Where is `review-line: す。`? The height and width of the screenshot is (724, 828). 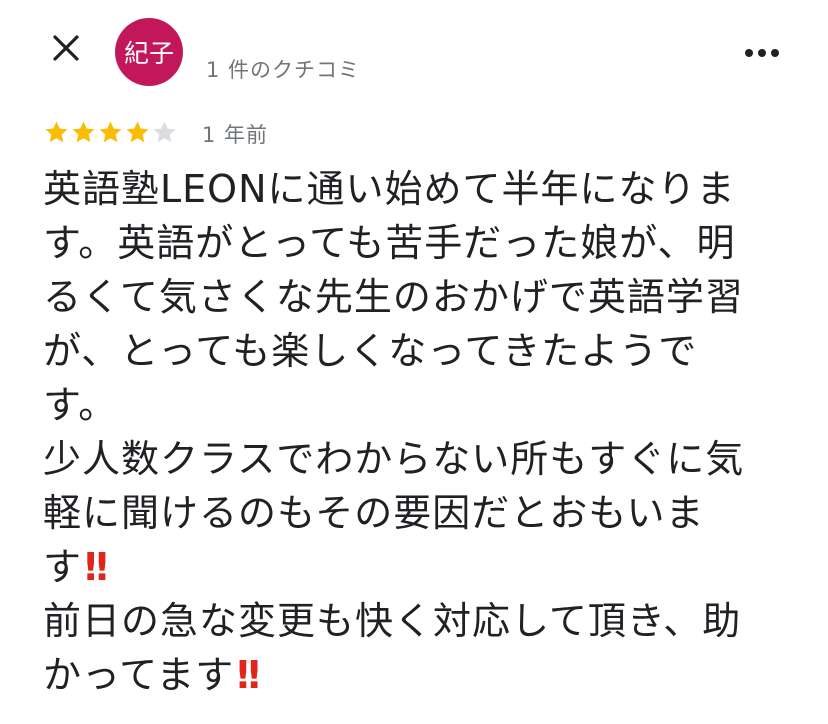 review-line: す。 is located at coordinates (423, 405).